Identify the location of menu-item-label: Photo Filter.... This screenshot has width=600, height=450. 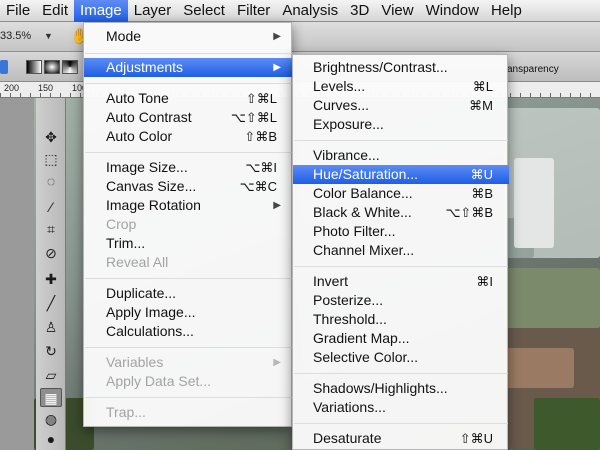
(354, 231).